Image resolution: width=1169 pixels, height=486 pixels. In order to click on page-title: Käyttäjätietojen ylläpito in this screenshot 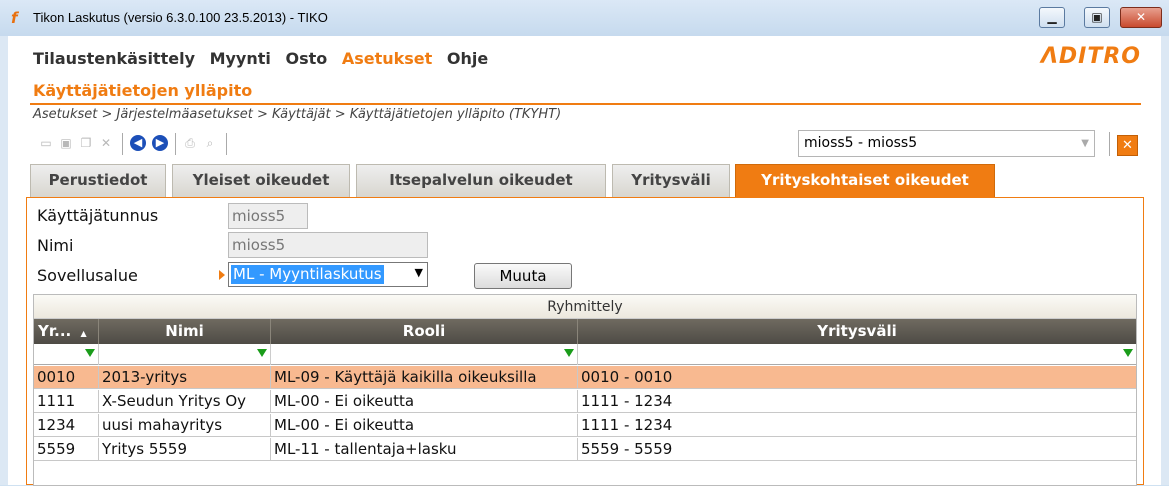, I will do `click(143, 90)`.